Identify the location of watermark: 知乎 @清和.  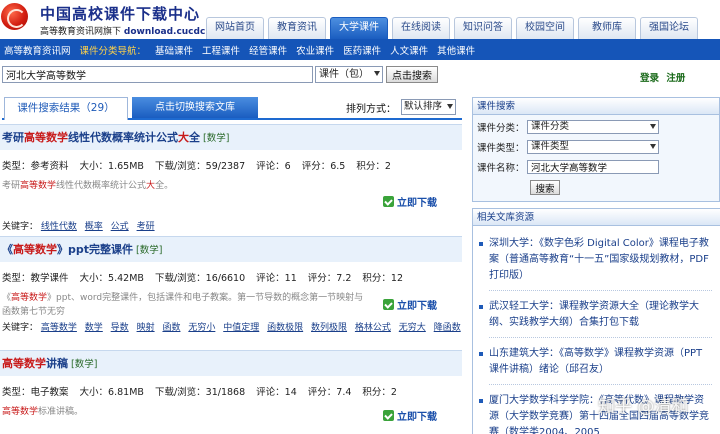
(643, 407).